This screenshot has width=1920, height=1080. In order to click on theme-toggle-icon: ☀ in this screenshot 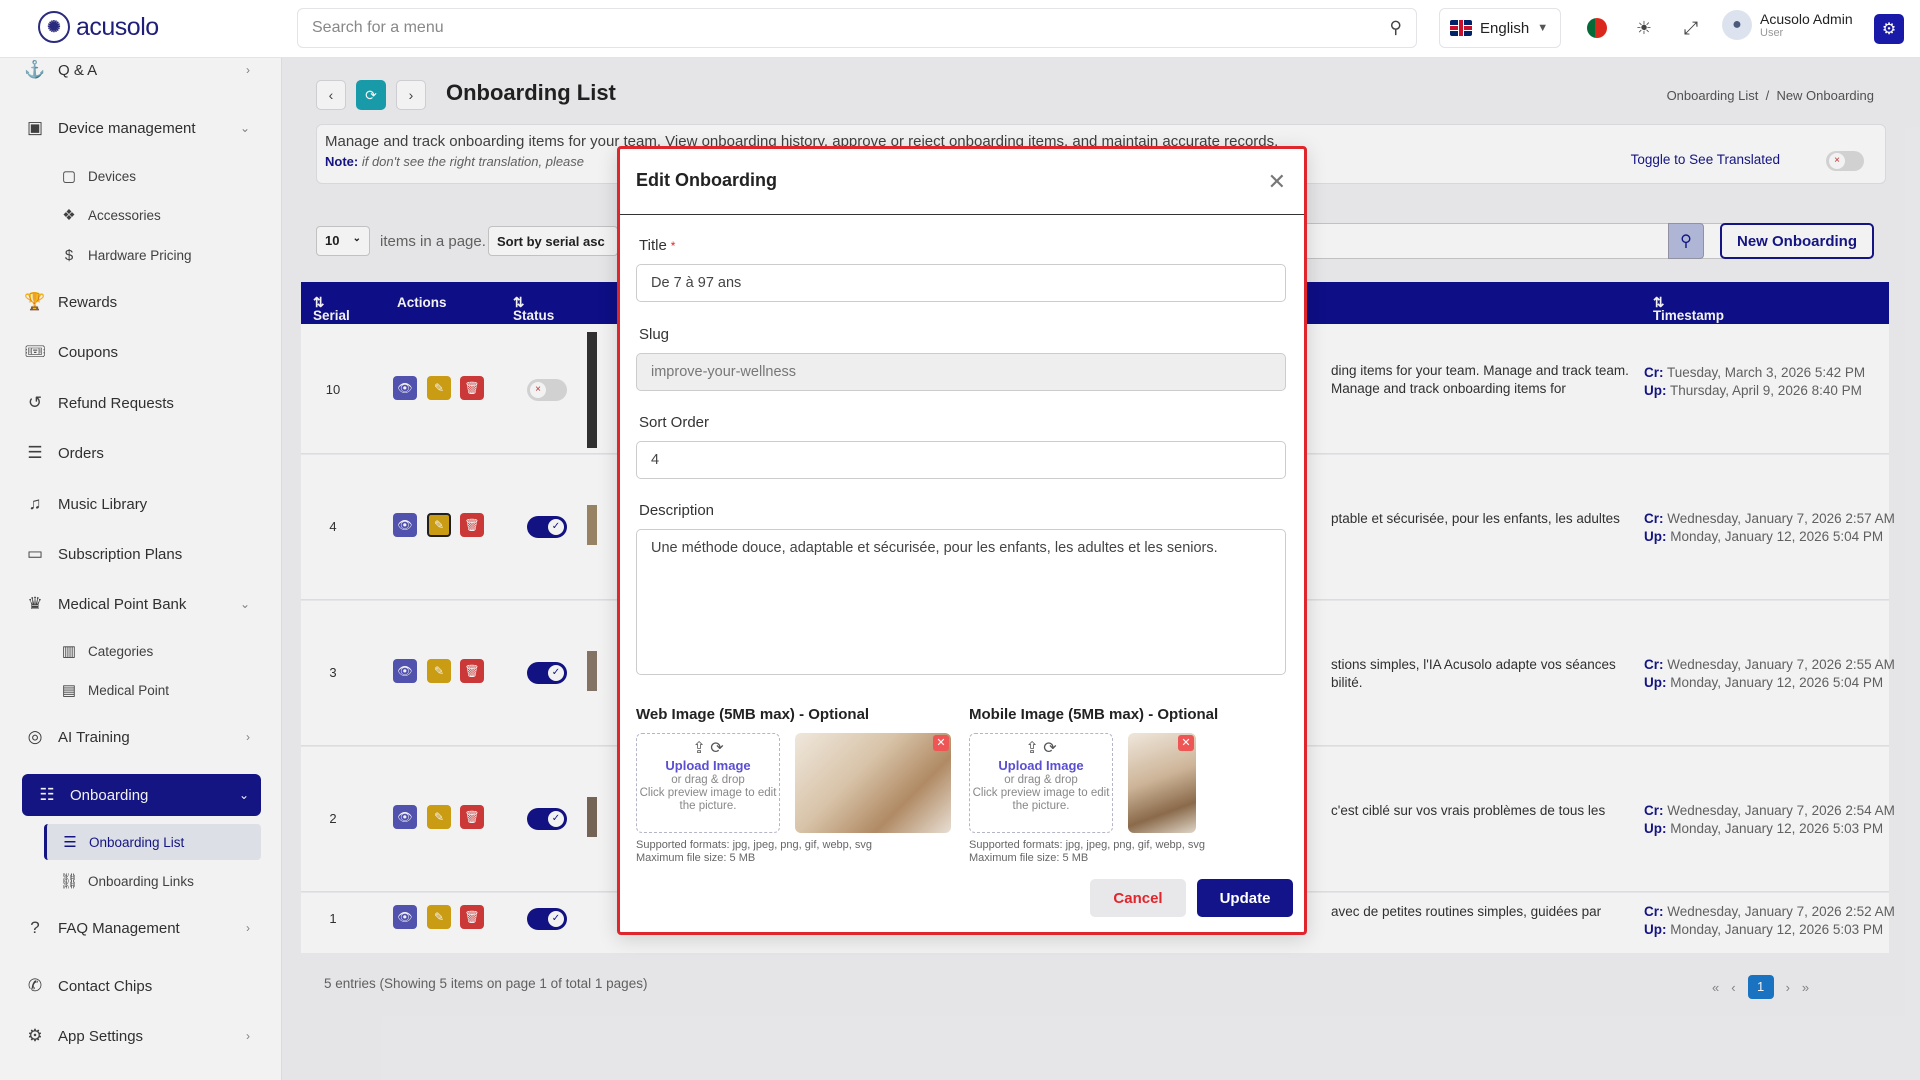, I will do `click(1644, 28)`.